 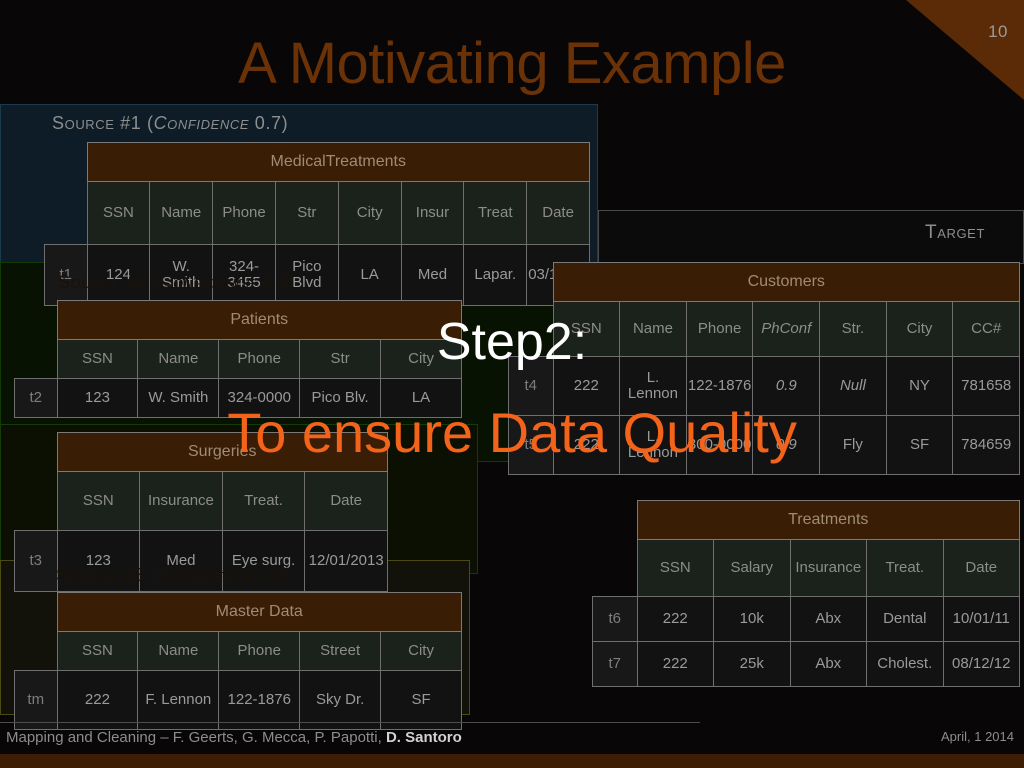 What do you see at coordinates (432, 213) in the screenshot?
I see `column-header-insur: Insur` at bounding box center [432, 213].